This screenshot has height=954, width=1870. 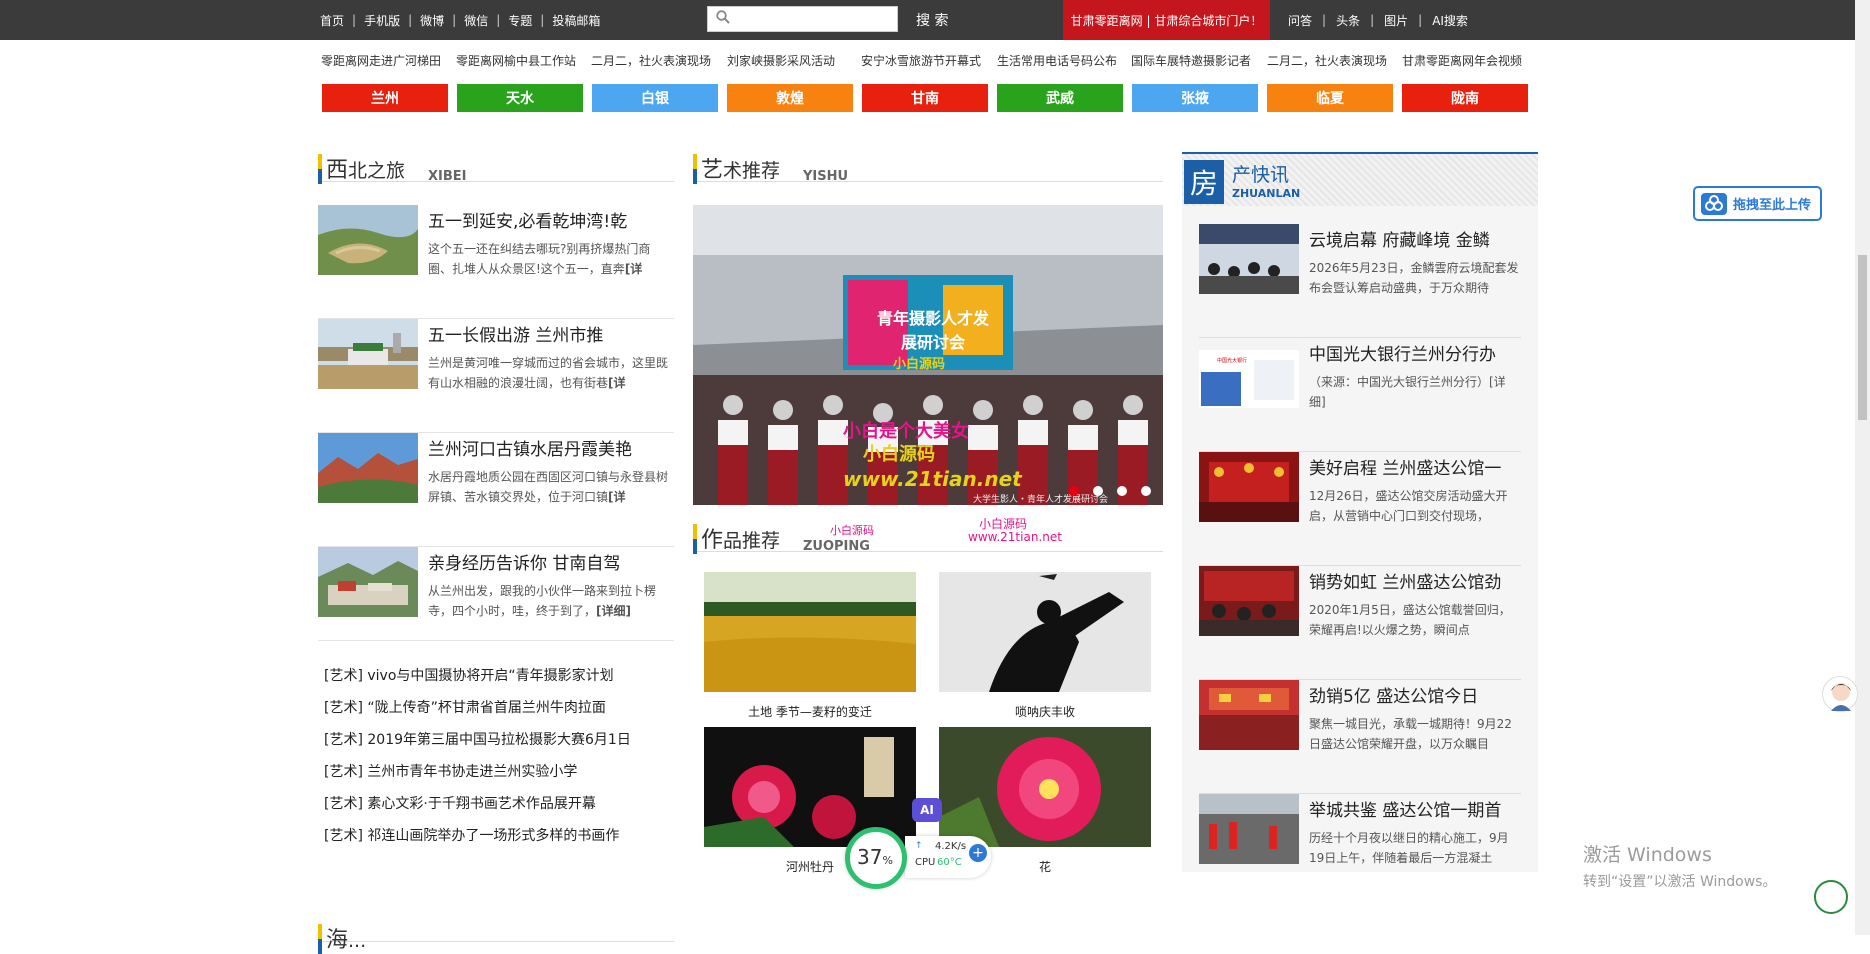 I want to click on nav-qa: 问答, so click(x=1300, y=20).